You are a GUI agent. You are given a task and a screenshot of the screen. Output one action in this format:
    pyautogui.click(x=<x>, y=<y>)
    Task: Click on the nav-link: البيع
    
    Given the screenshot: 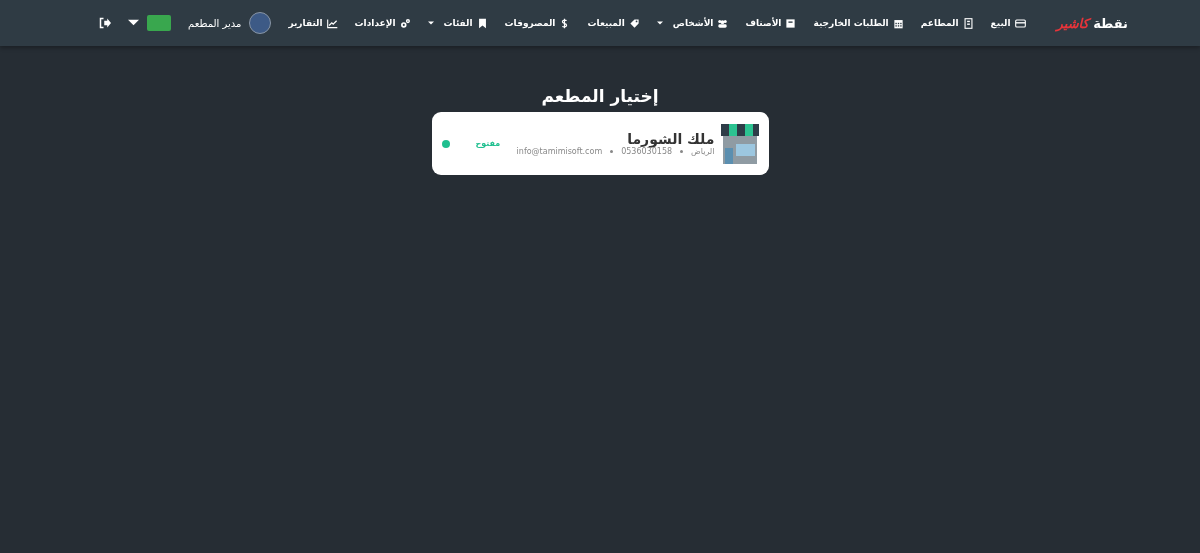 What is the action you would take?
    pyautogui.click(x=1008, y=23)
    